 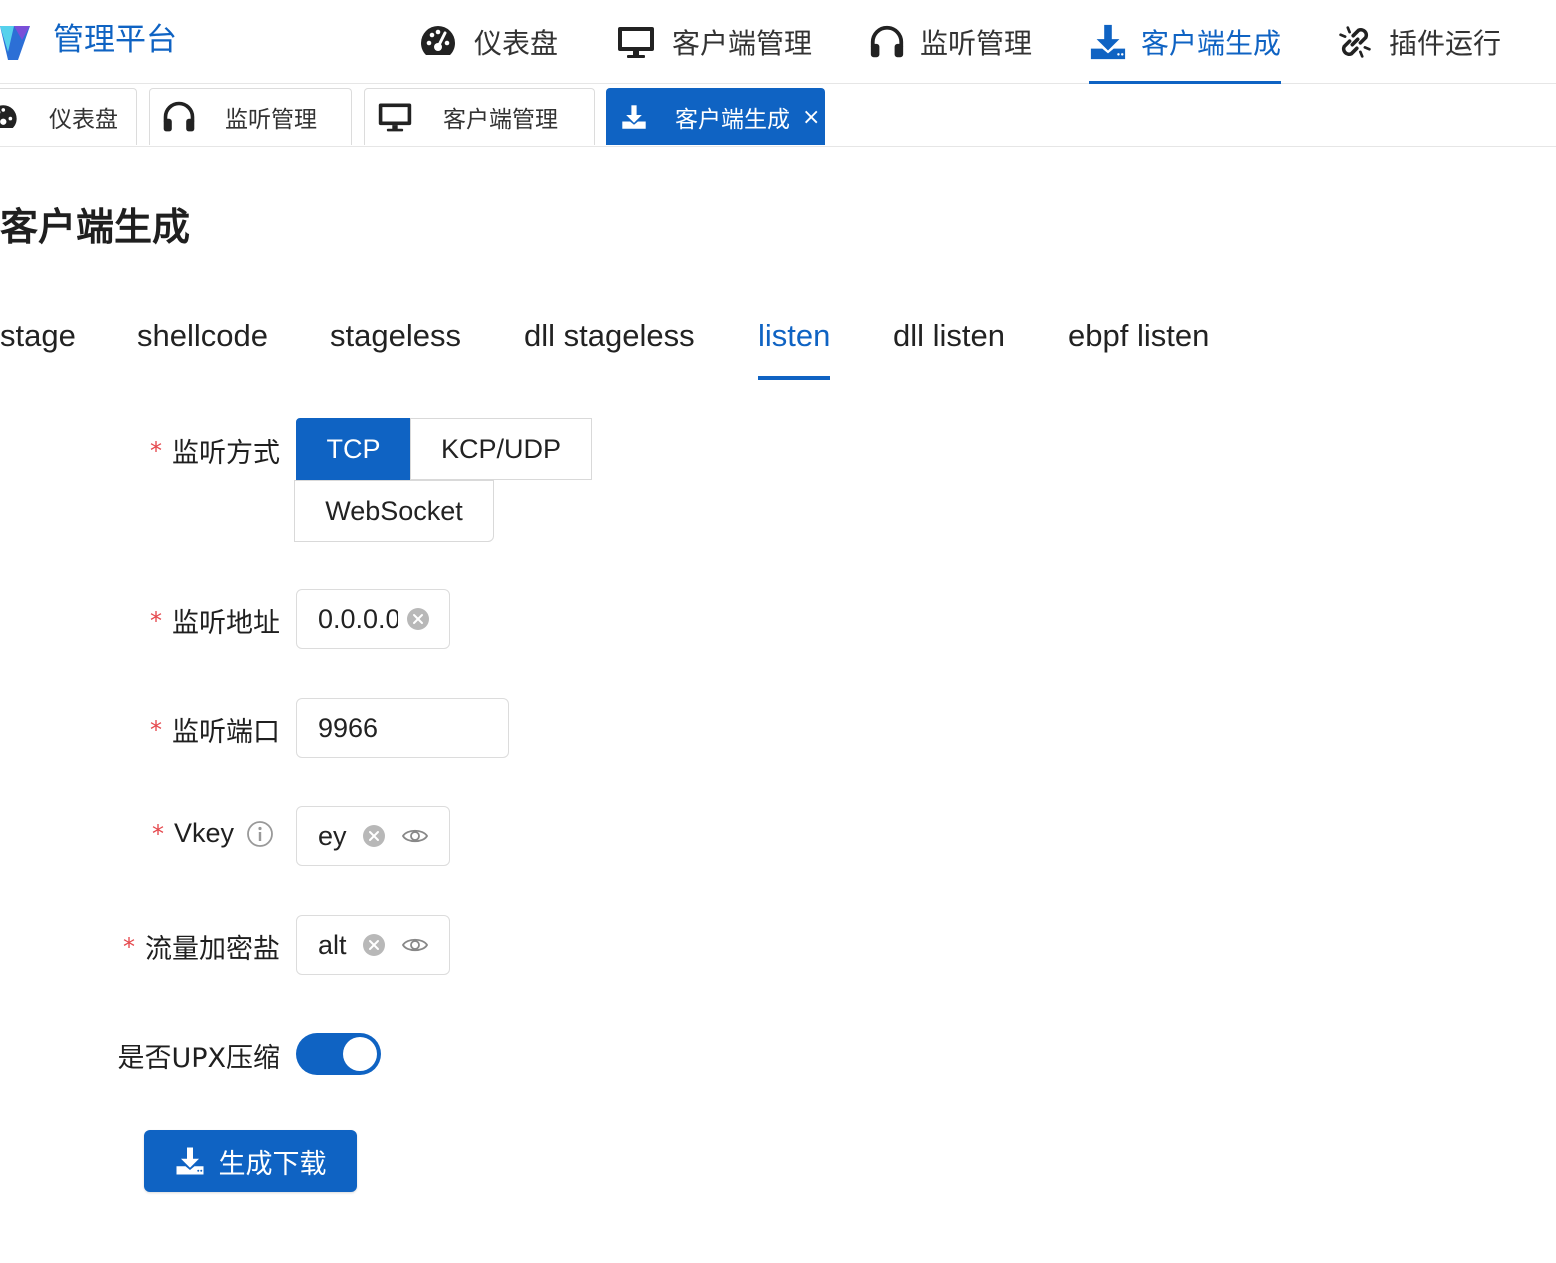 What do you see at coordinates (402, 728) in the screenshot?
I see `listen-port-input: 9966` at bounding box center [402, 728].